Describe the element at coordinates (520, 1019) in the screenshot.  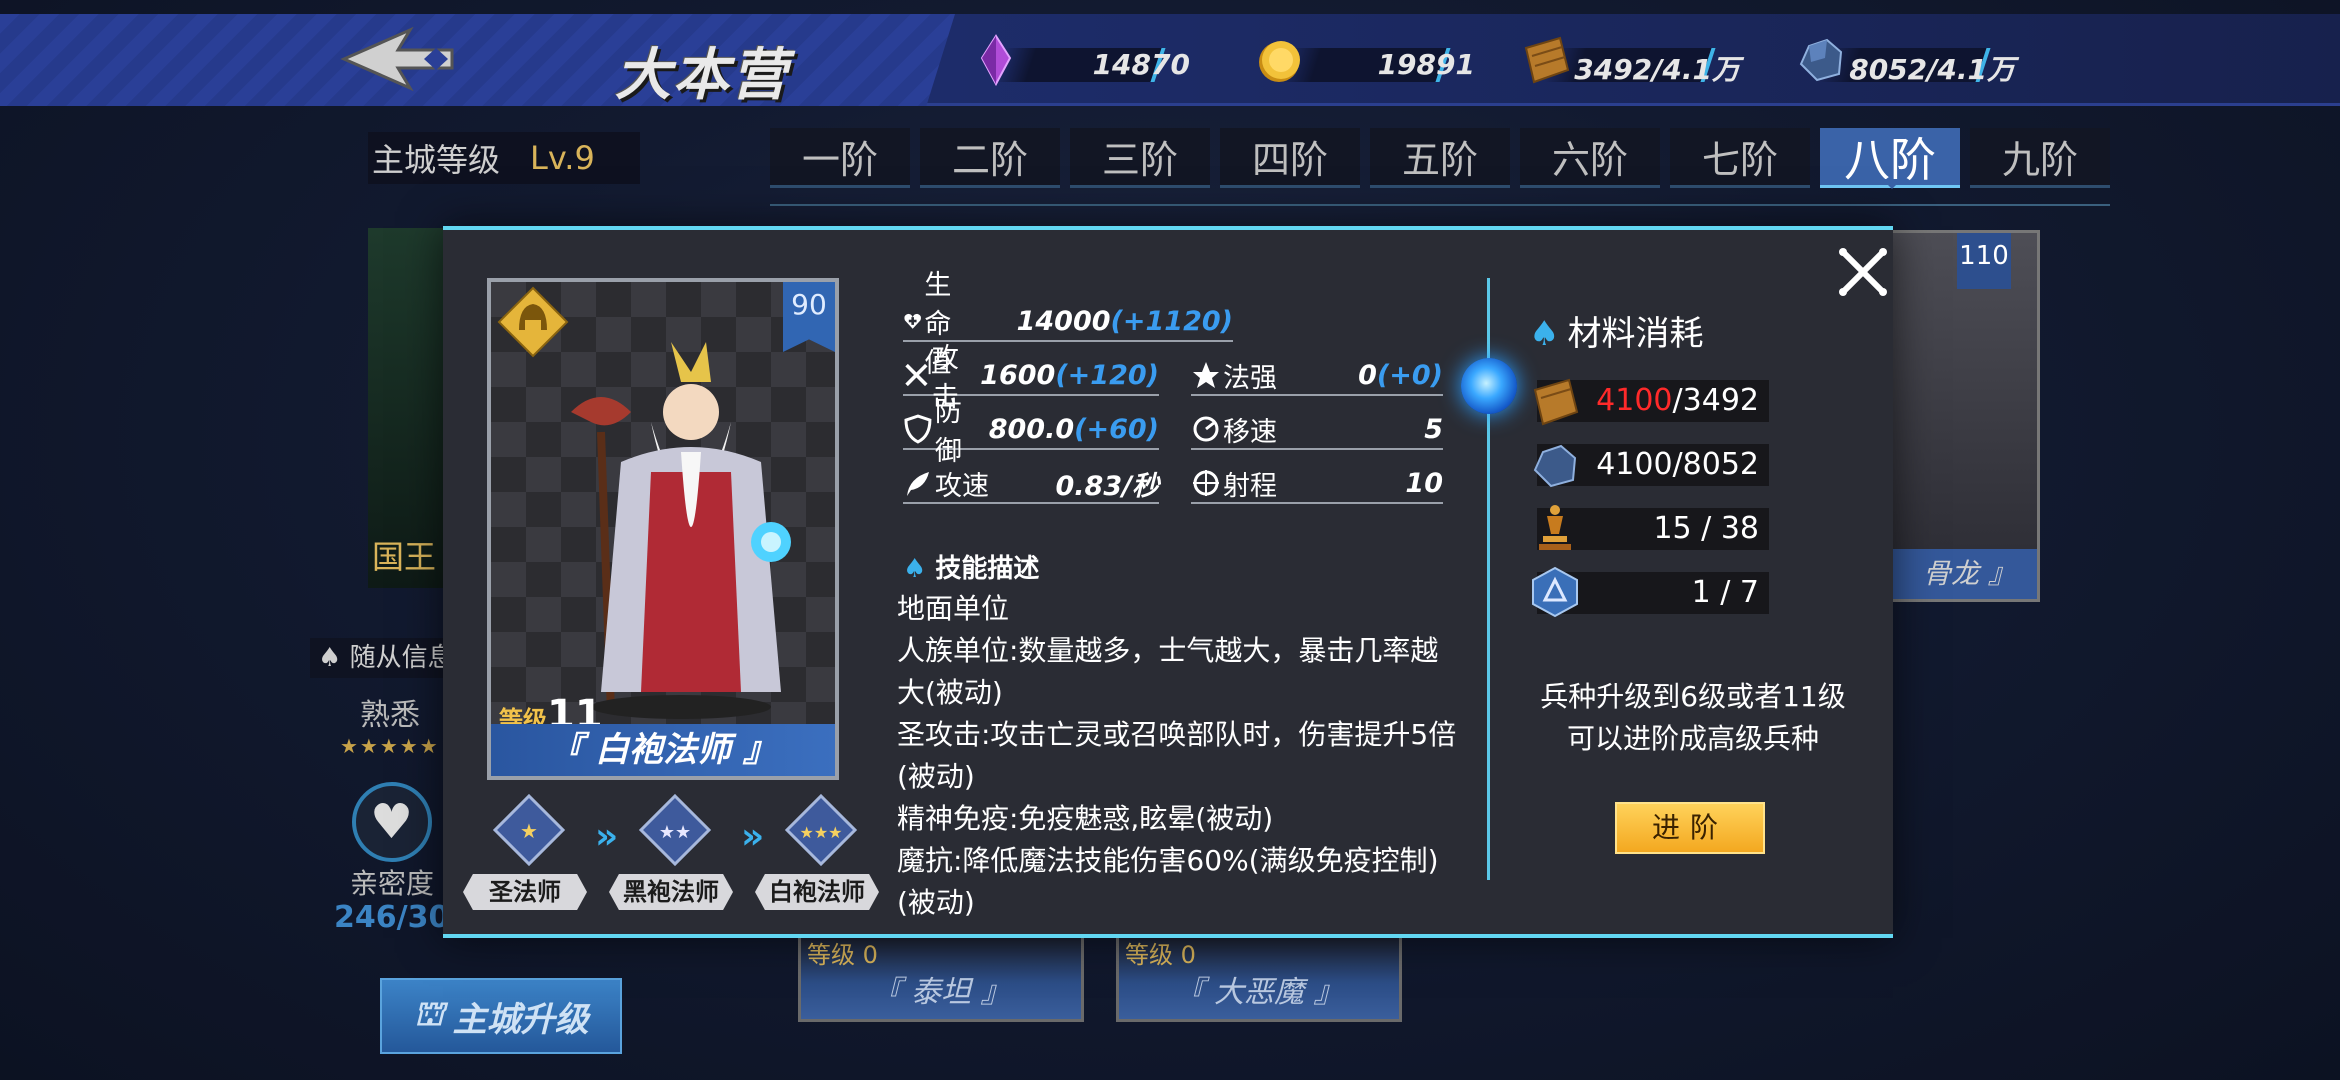
I see `city-upgrade-label: 主城升级` at that location.